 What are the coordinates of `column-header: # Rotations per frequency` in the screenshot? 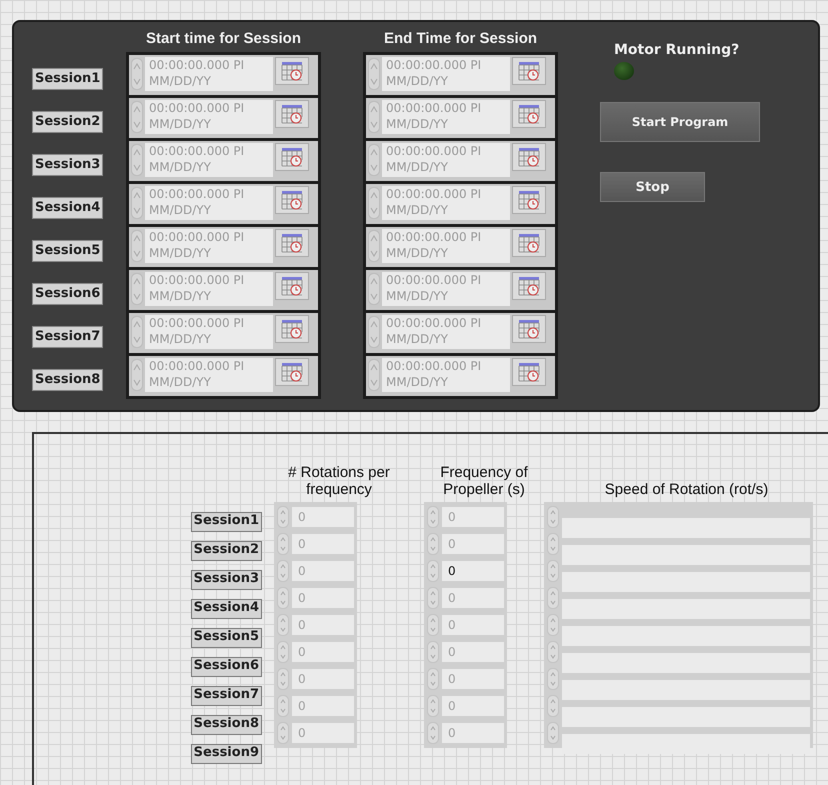 It's located at (339, 481).